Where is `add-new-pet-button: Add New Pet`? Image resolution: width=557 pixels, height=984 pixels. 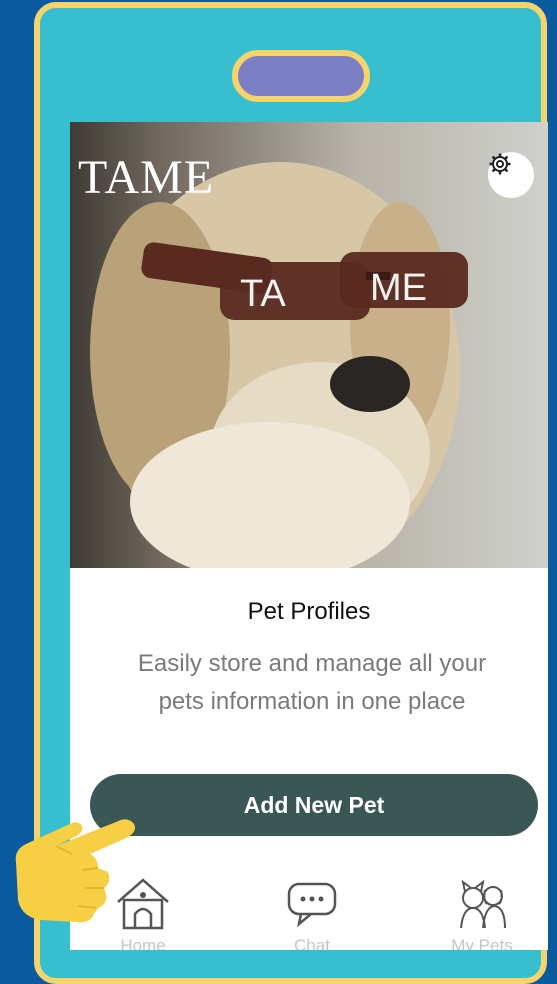
add-new-pet-button: Add New Pet is located at coordinates (314, 805).